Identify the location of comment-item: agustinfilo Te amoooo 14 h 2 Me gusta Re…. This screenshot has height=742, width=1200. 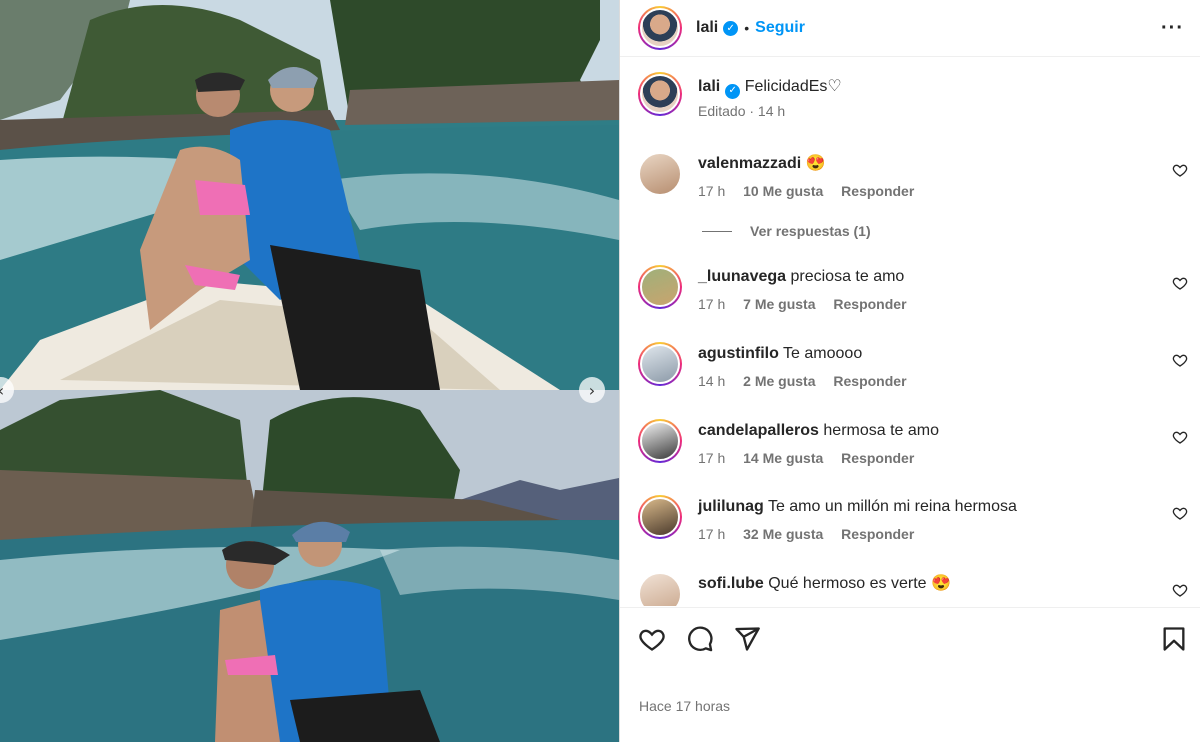
(919, 372).